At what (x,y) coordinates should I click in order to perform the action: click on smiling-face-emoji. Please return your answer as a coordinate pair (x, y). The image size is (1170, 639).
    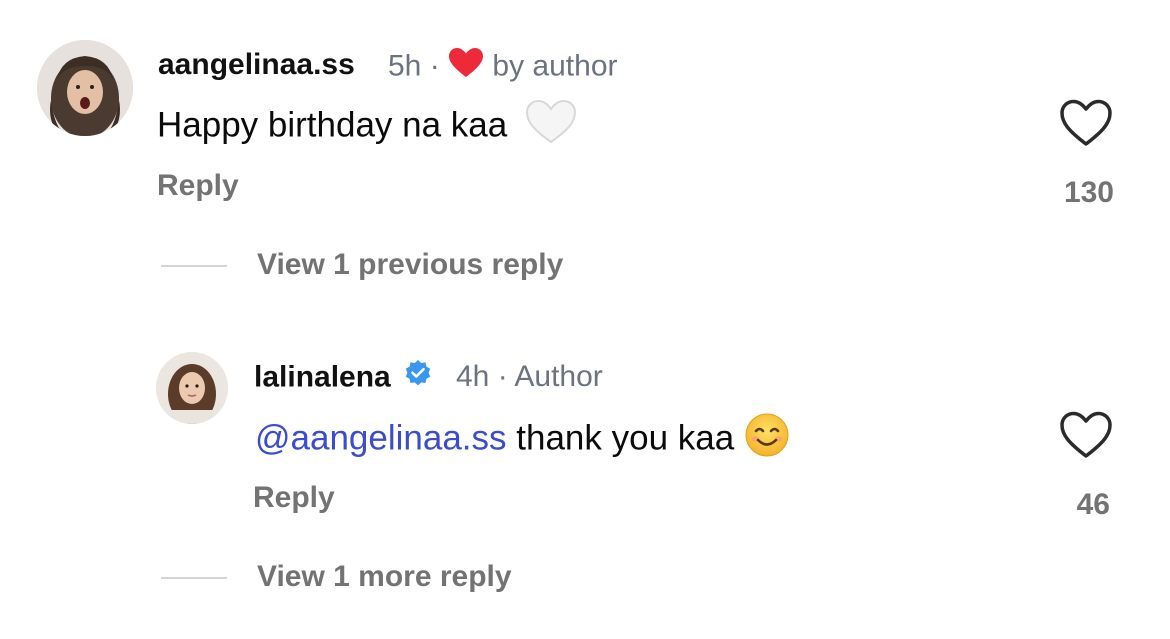
    Looking at the image, I should click on (767, 440).